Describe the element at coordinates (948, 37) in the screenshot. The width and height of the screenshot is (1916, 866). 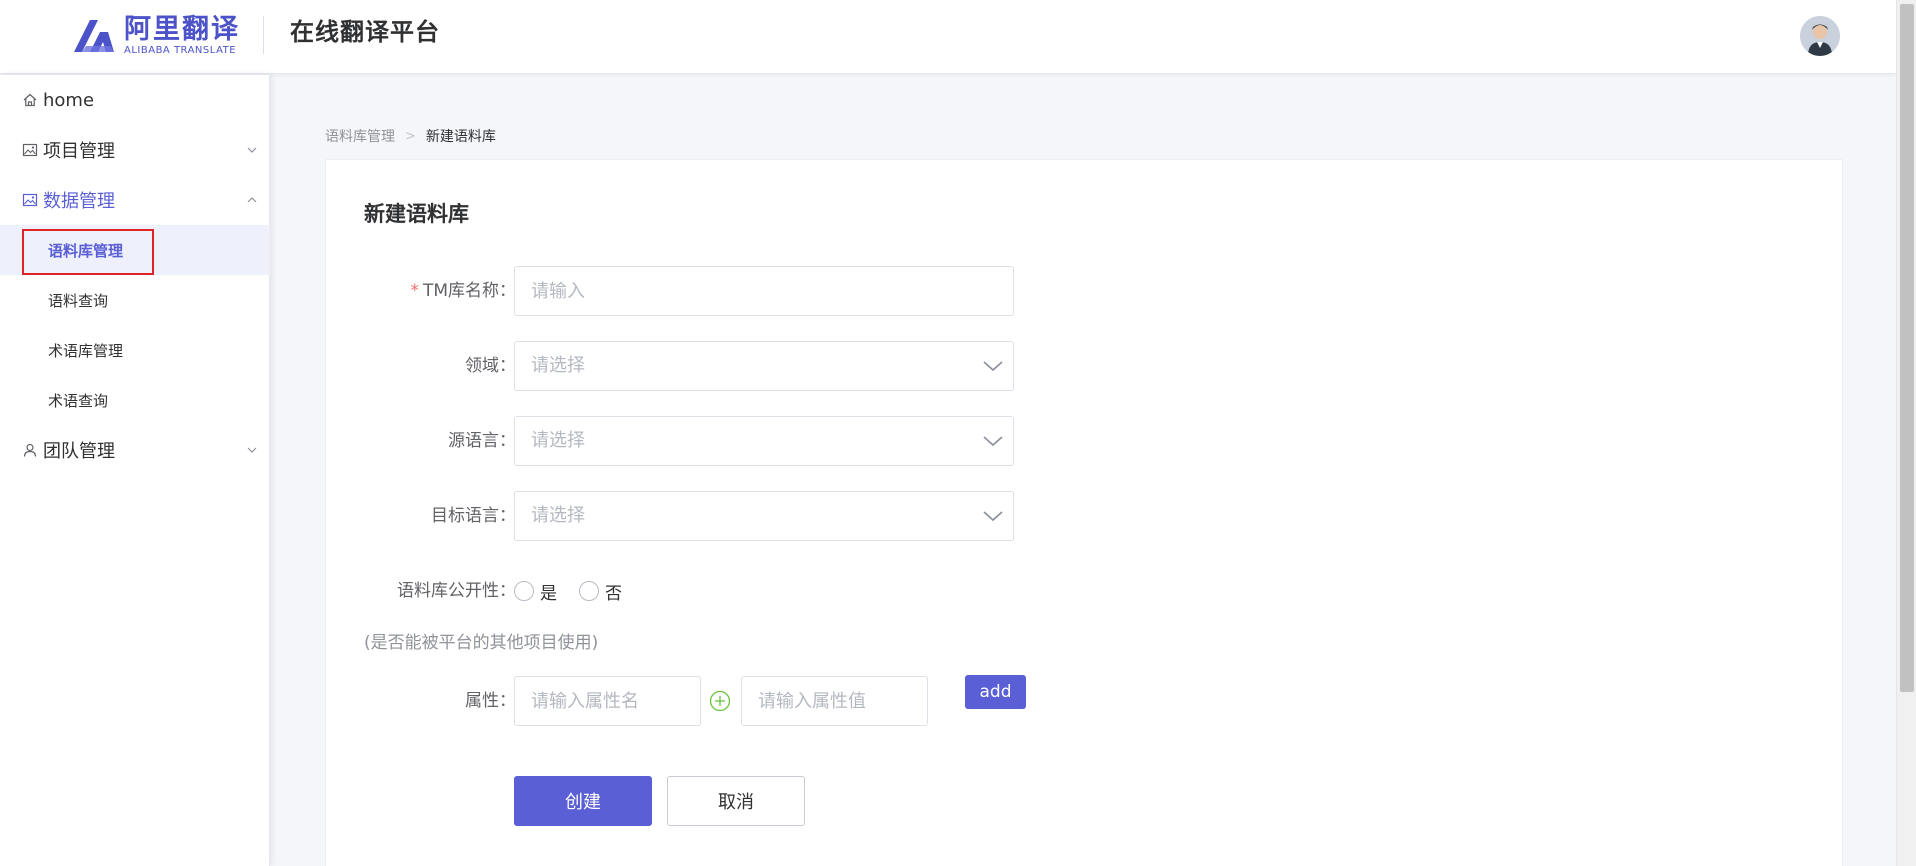
I see `top-header: 阿里翻译 ALIBABA TRANSLATE 在线翻译平台` at that location.